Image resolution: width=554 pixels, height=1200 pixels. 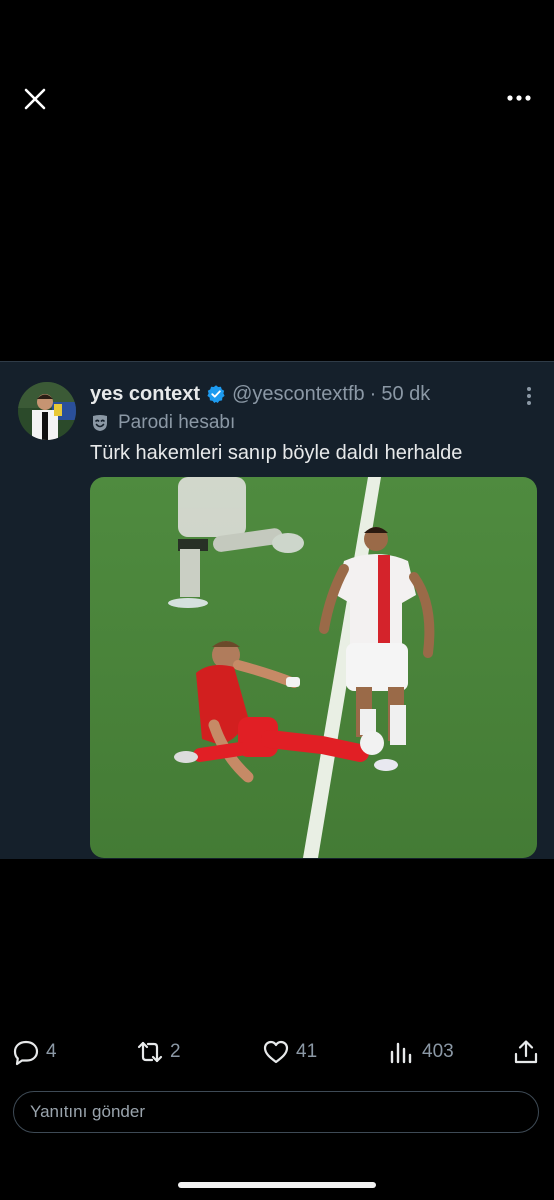 What do you see at coordinates (276, 1112) in the screenshot?
I see `reply-input: Yanıtını gönder` at bounding box center [276, 1112].